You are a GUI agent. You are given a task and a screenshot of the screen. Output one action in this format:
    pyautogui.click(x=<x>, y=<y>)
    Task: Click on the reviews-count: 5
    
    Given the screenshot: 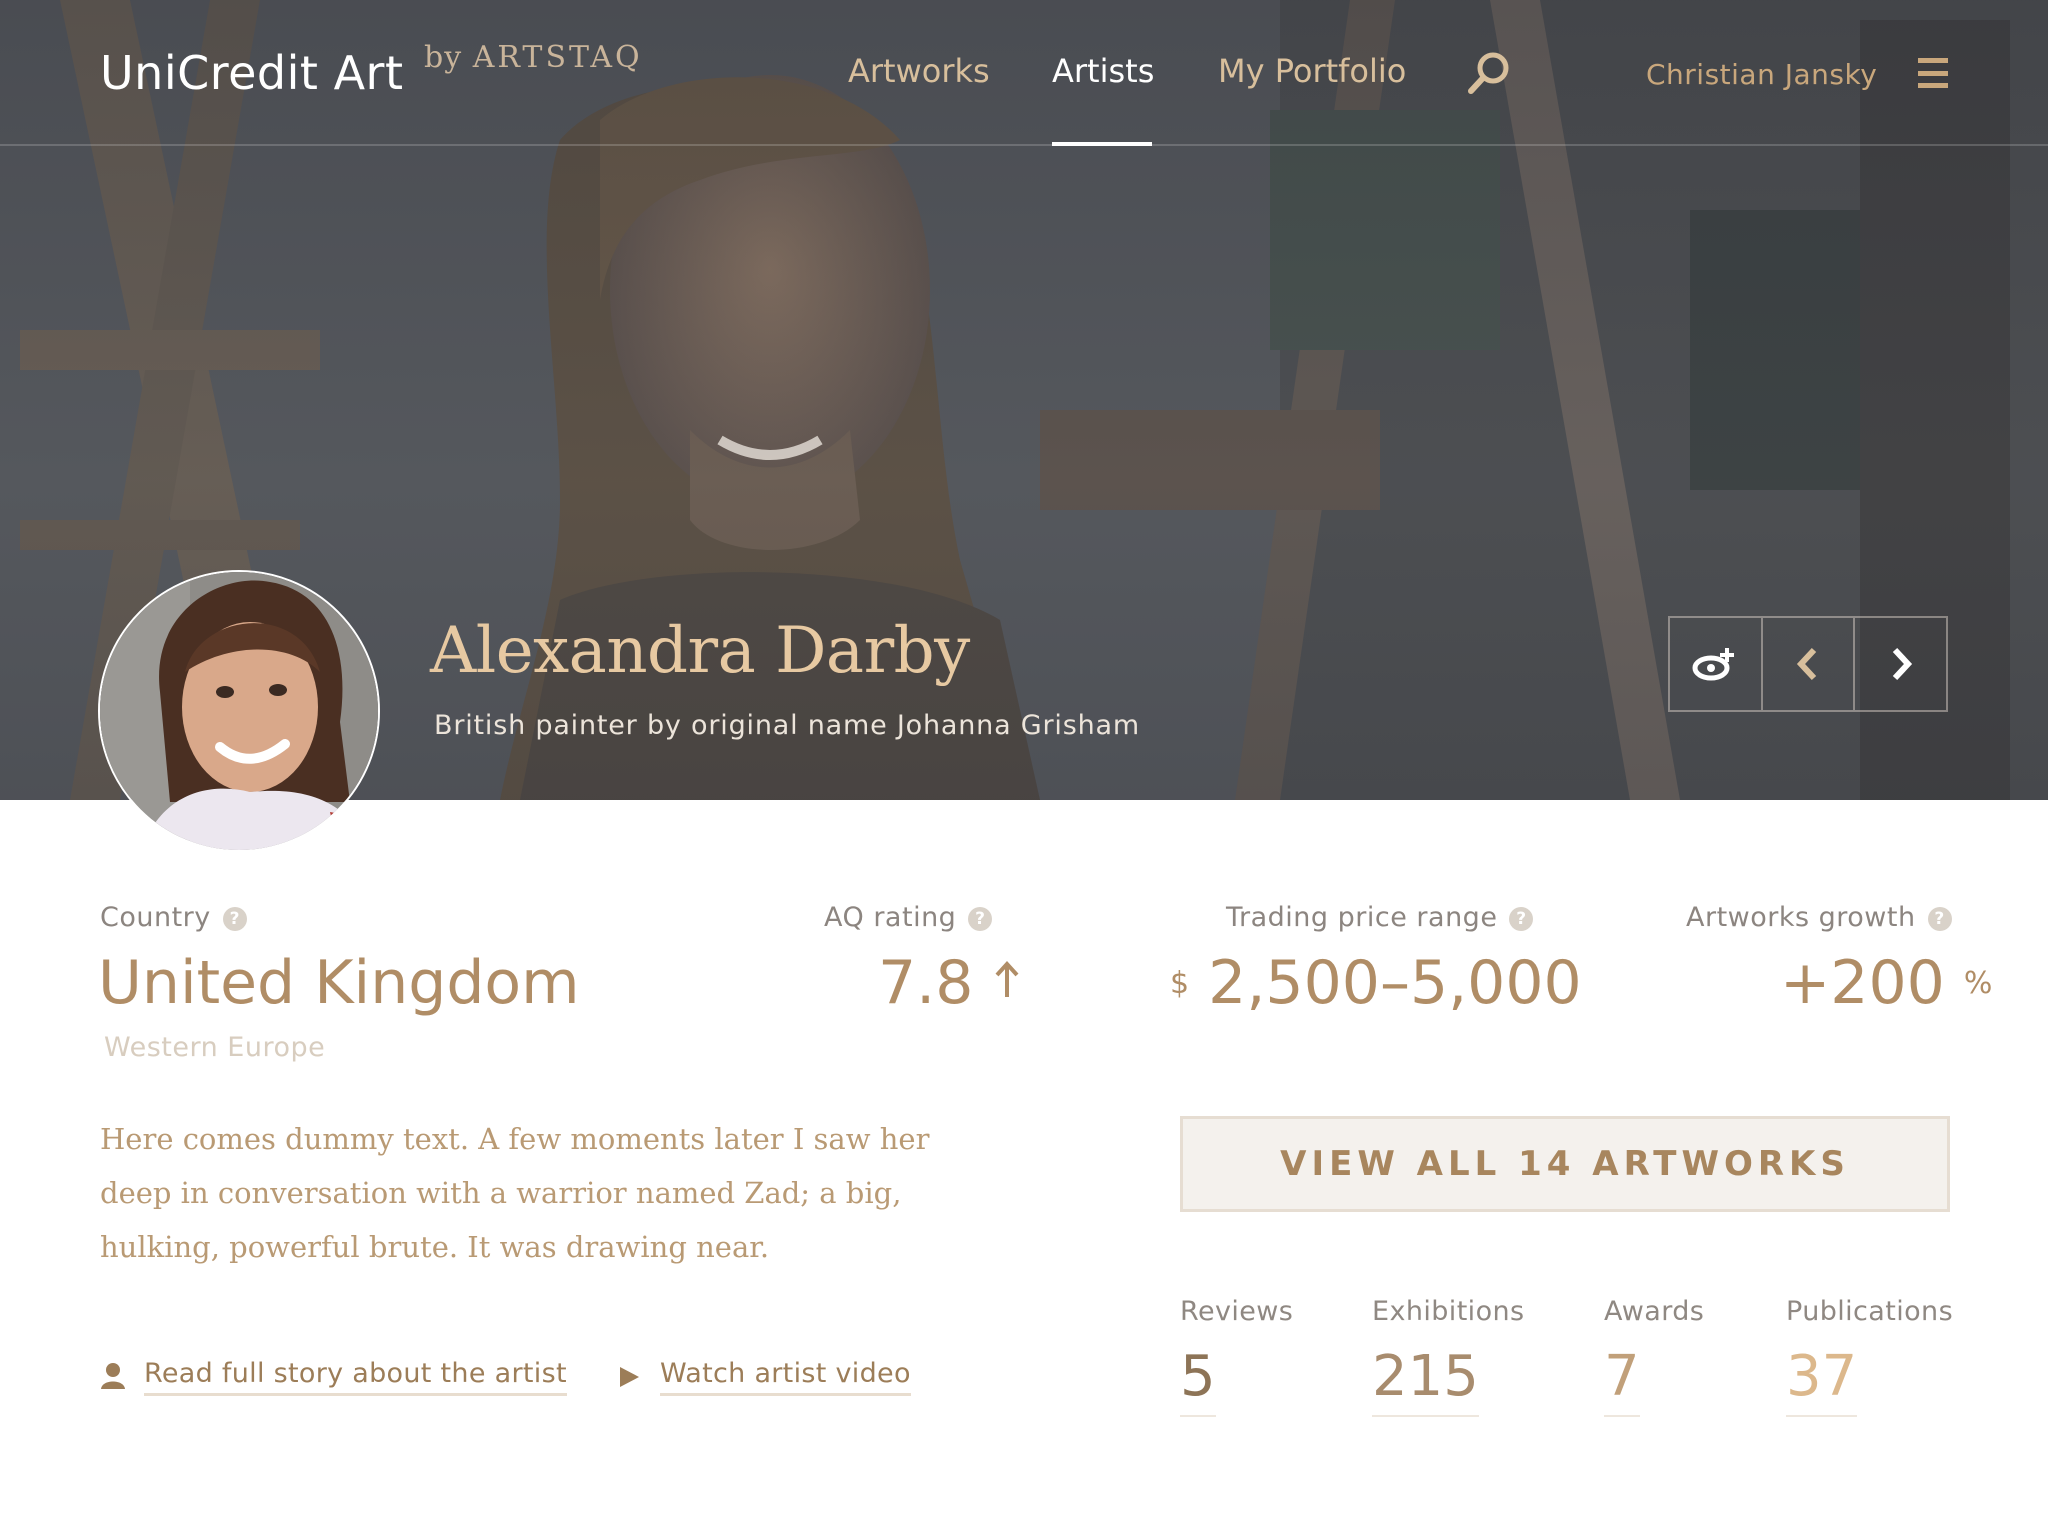 What is the action you would take?
    pyautogui.click(x=1198, y=1380)
    